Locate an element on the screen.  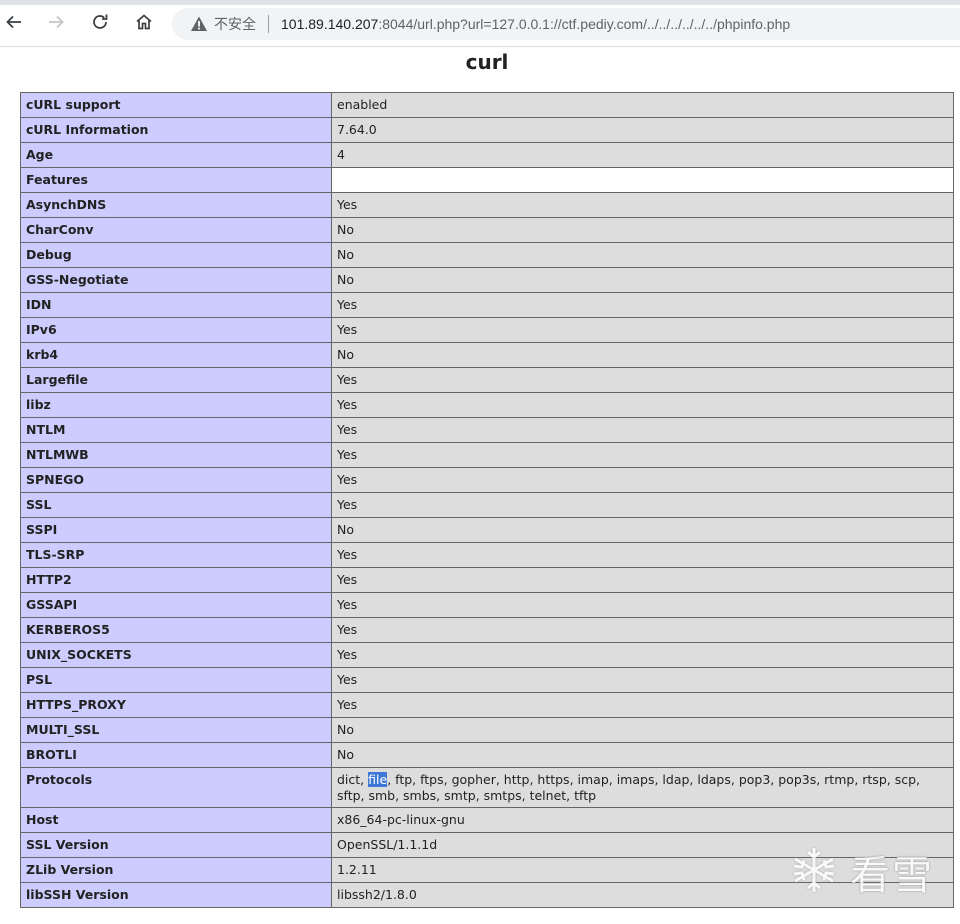
selected-text: file is located at coordinates (378, 779).